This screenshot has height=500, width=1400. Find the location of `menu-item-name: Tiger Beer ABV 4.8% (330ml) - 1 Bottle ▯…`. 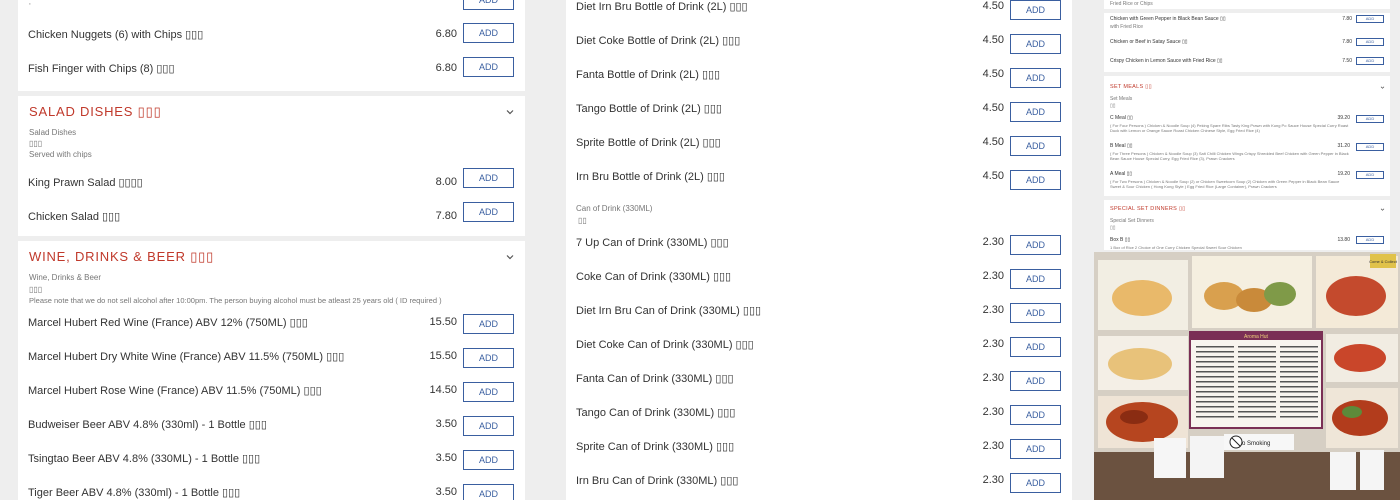

menu-item-name: Tiger Beer ABV 4.8% (330ml) - 1 Bottle ▯… is located at coordinates (134, 493).